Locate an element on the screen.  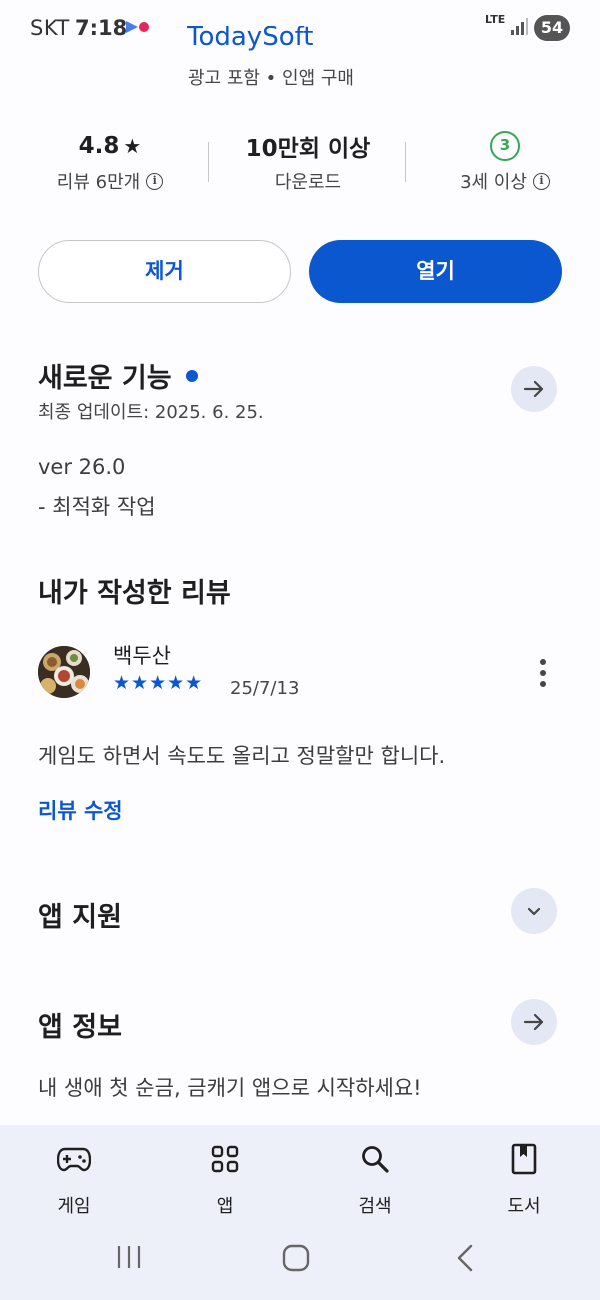
food-avatar-icon is located at coordinates (64, 672).